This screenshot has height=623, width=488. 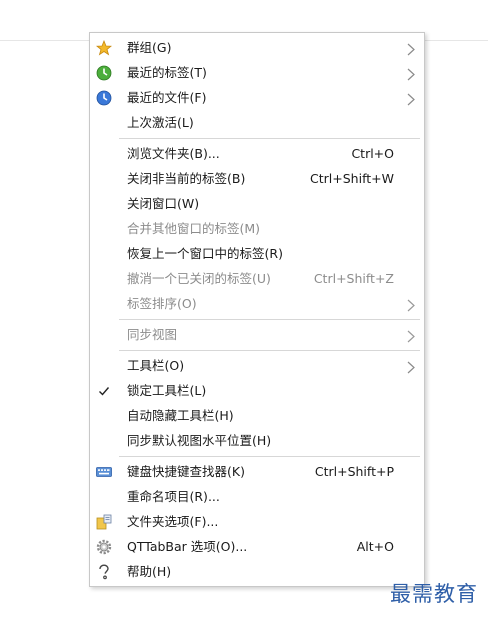 What do you see at coordinates (167, 72) in the screenshot?
I see `menu-item-label: 最近的标签(T)` at bounding box center [167, 72].